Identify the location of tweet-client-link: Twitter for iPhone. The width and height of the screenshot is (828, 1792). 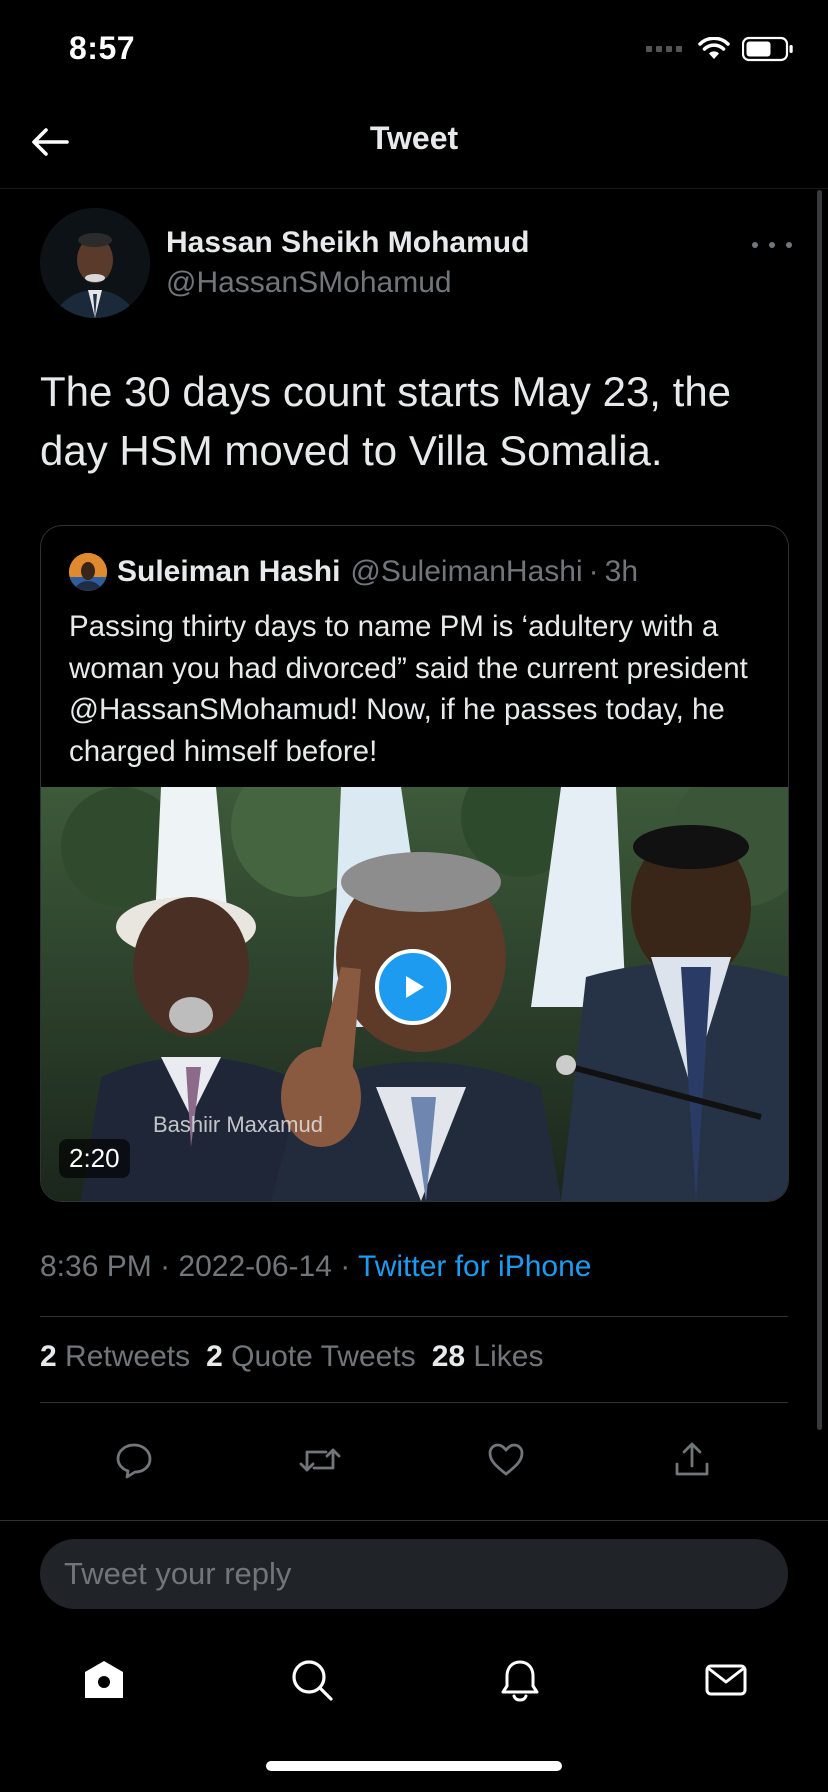
(474, 1266).